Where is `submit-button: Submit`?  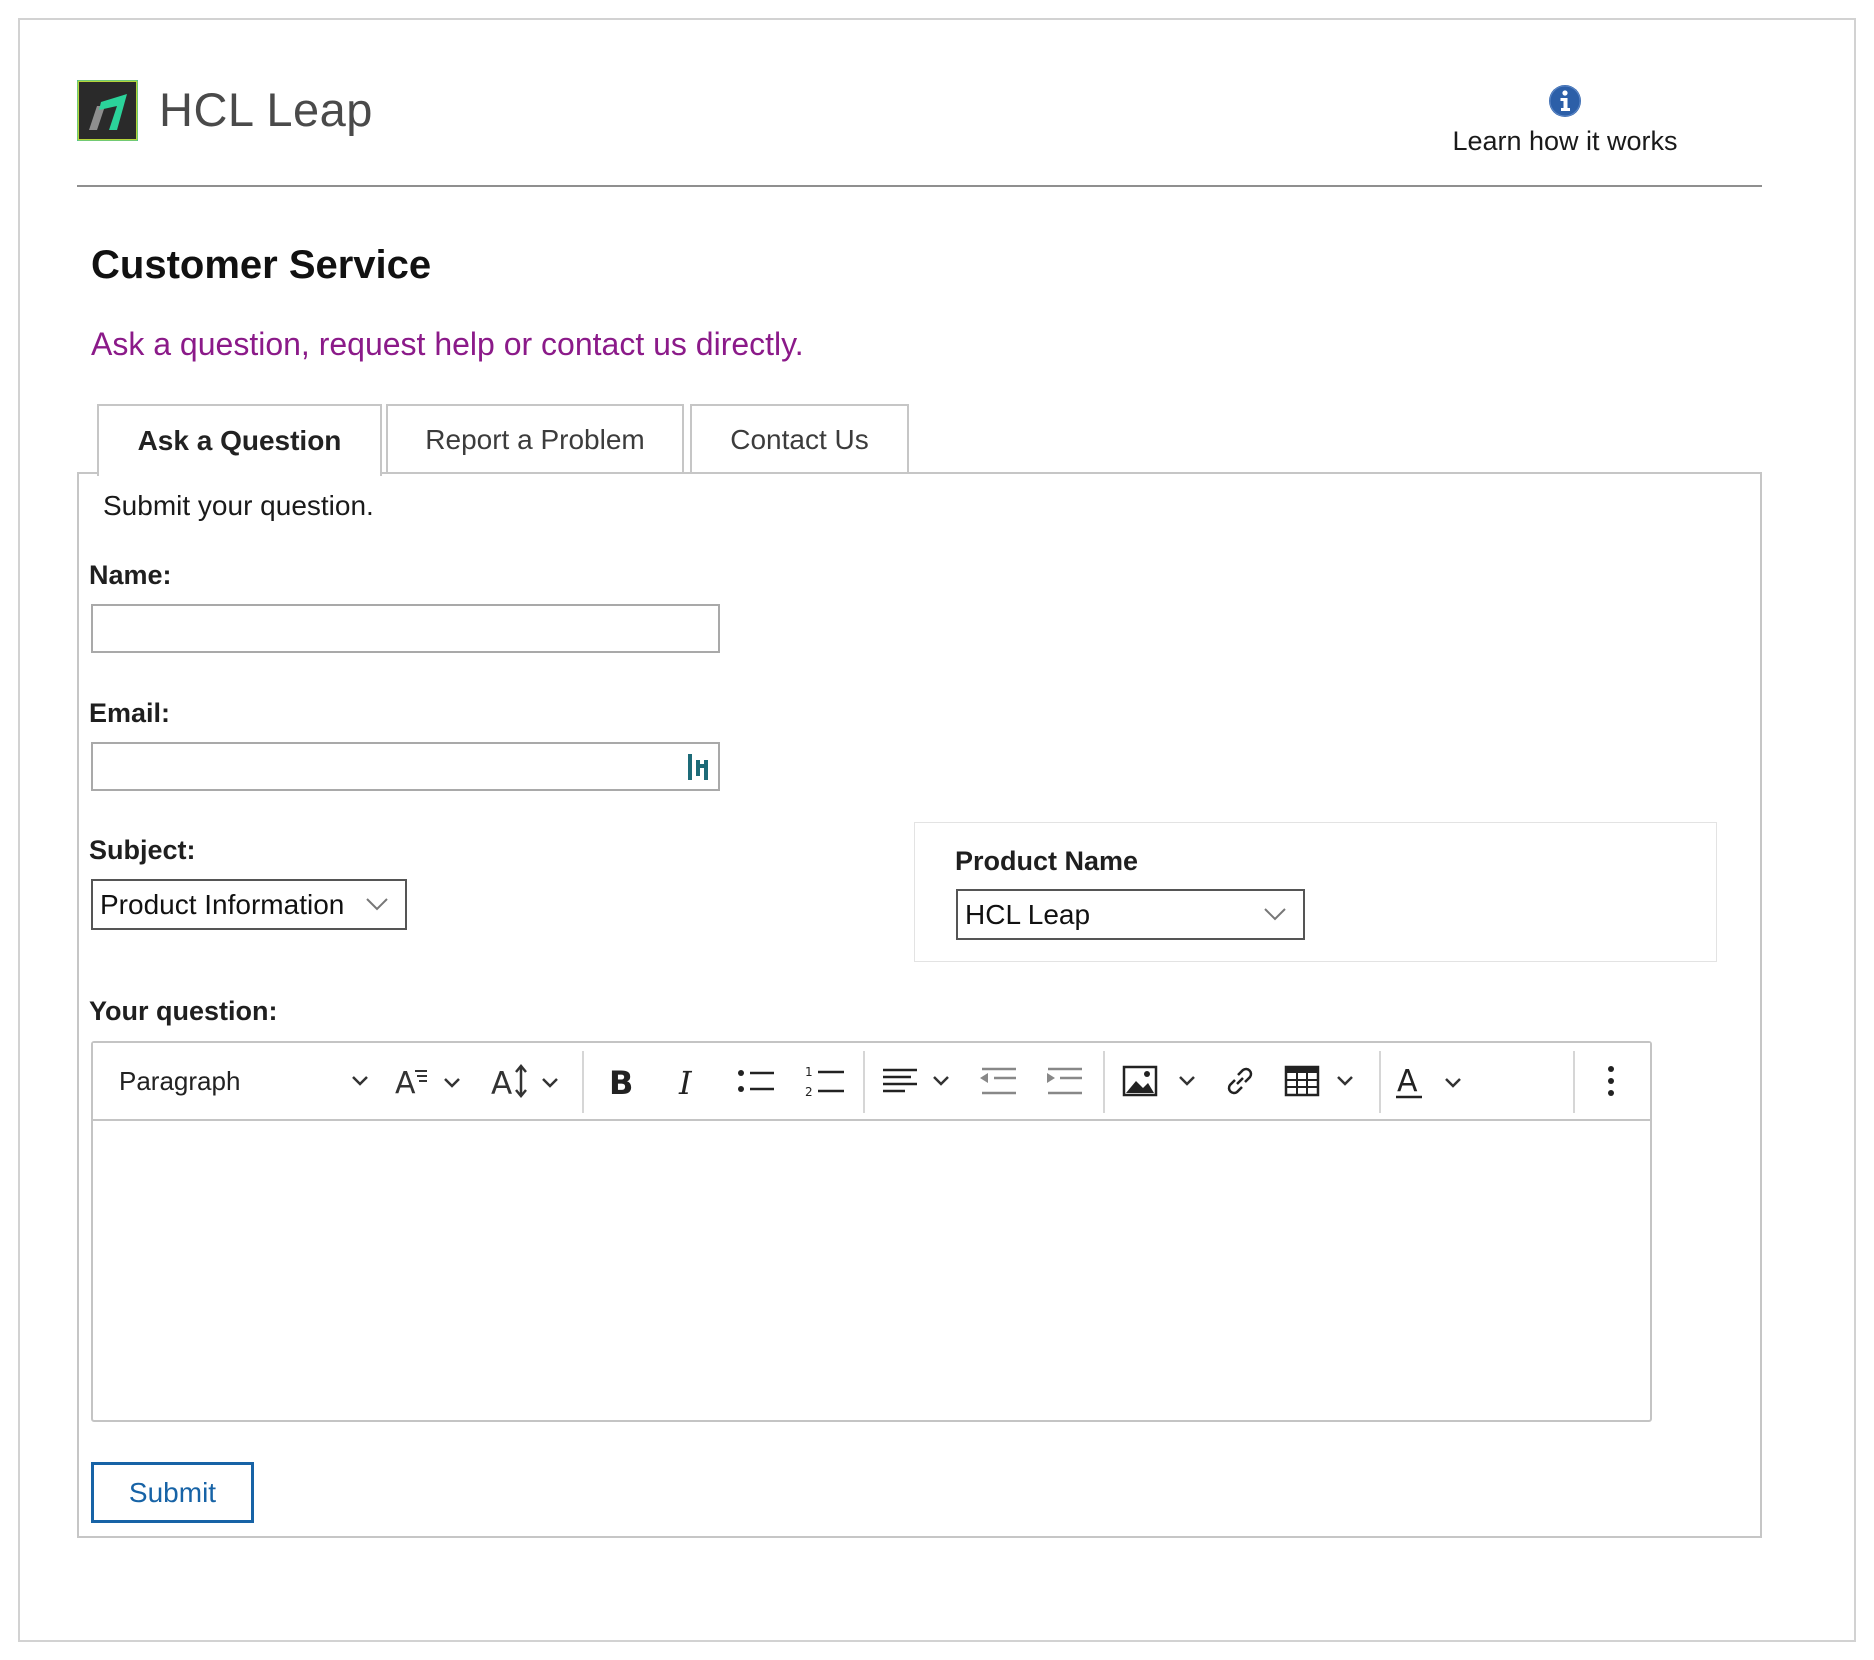 submit-button: Submit is located at coordinates (172, 1492).